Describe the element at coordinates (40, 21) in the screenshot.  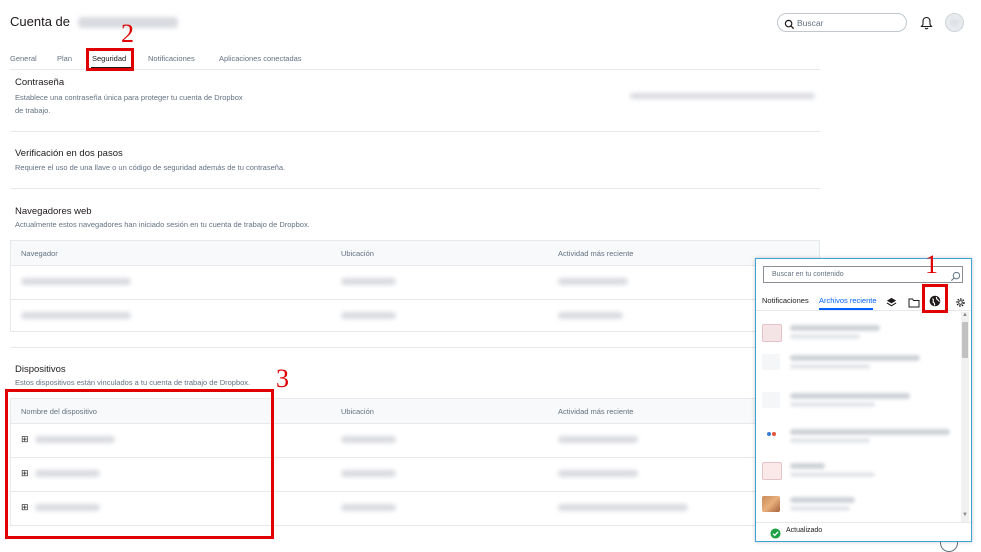
I see `page-title-text: Cuenta de` at that location.